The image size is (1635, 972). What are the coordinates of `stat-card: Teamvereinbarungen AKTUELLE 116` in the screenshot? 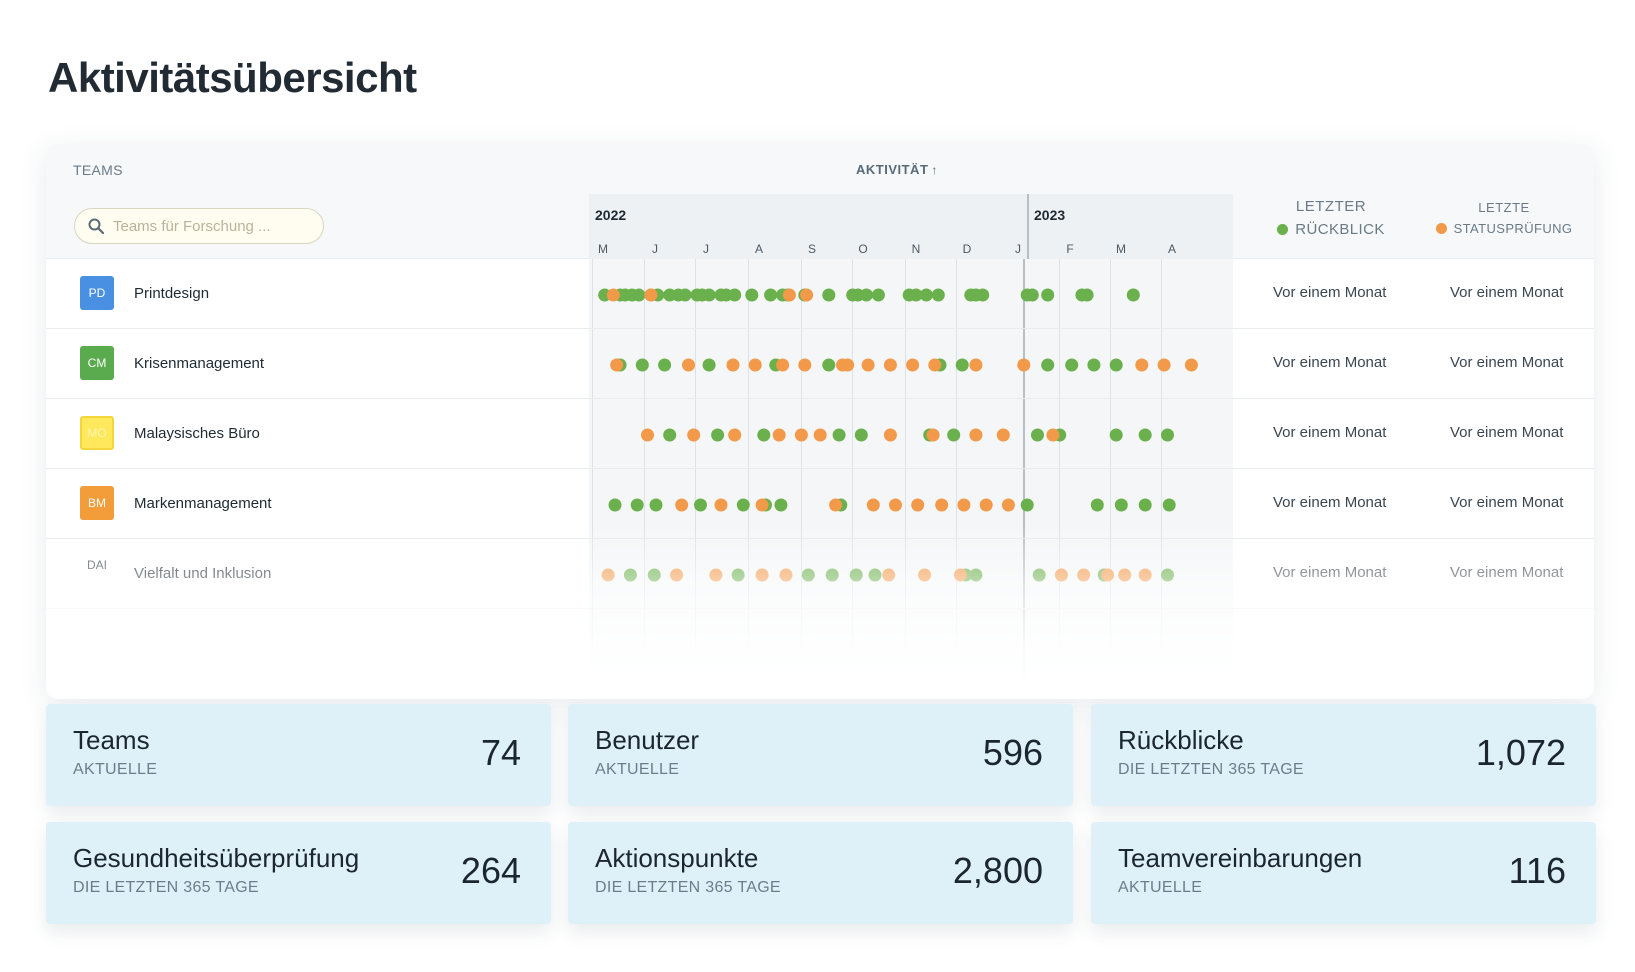 It's located at (1343, 873).